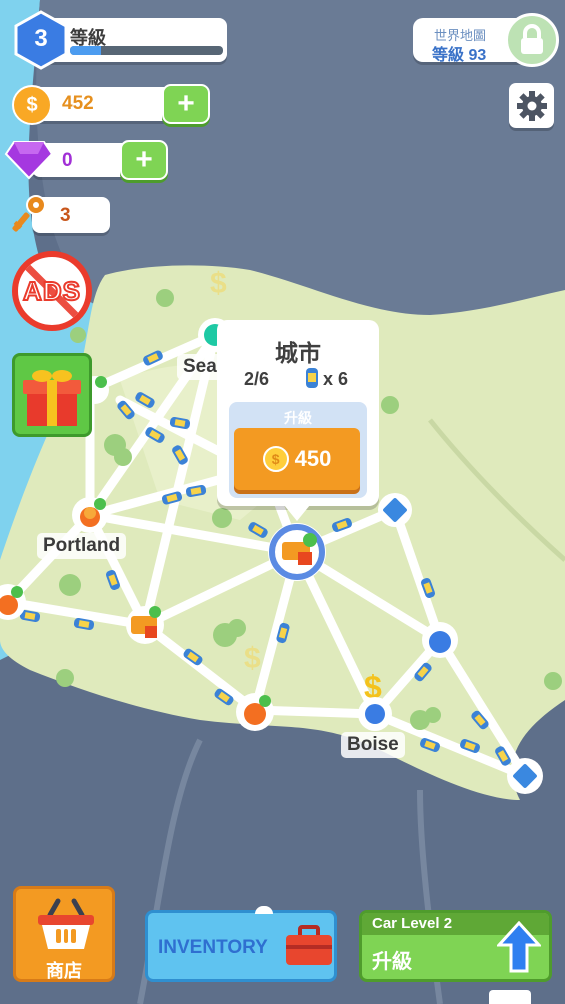 The image size is (565, 1004). What do you see at coordinates (297, 552) in the screenshot?
I see `city-node-factory-selected` at bounding box center [297, 552].